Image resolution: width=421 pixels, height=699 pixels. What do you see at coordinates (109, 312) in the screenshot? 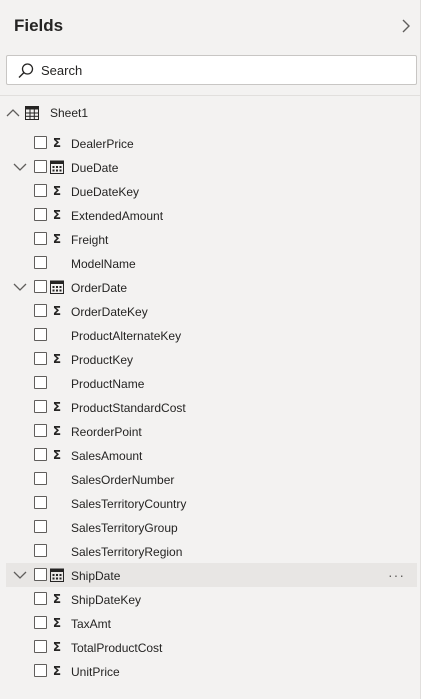
I see `field-label: OrderDateKey` at bounding box center [109, 312].